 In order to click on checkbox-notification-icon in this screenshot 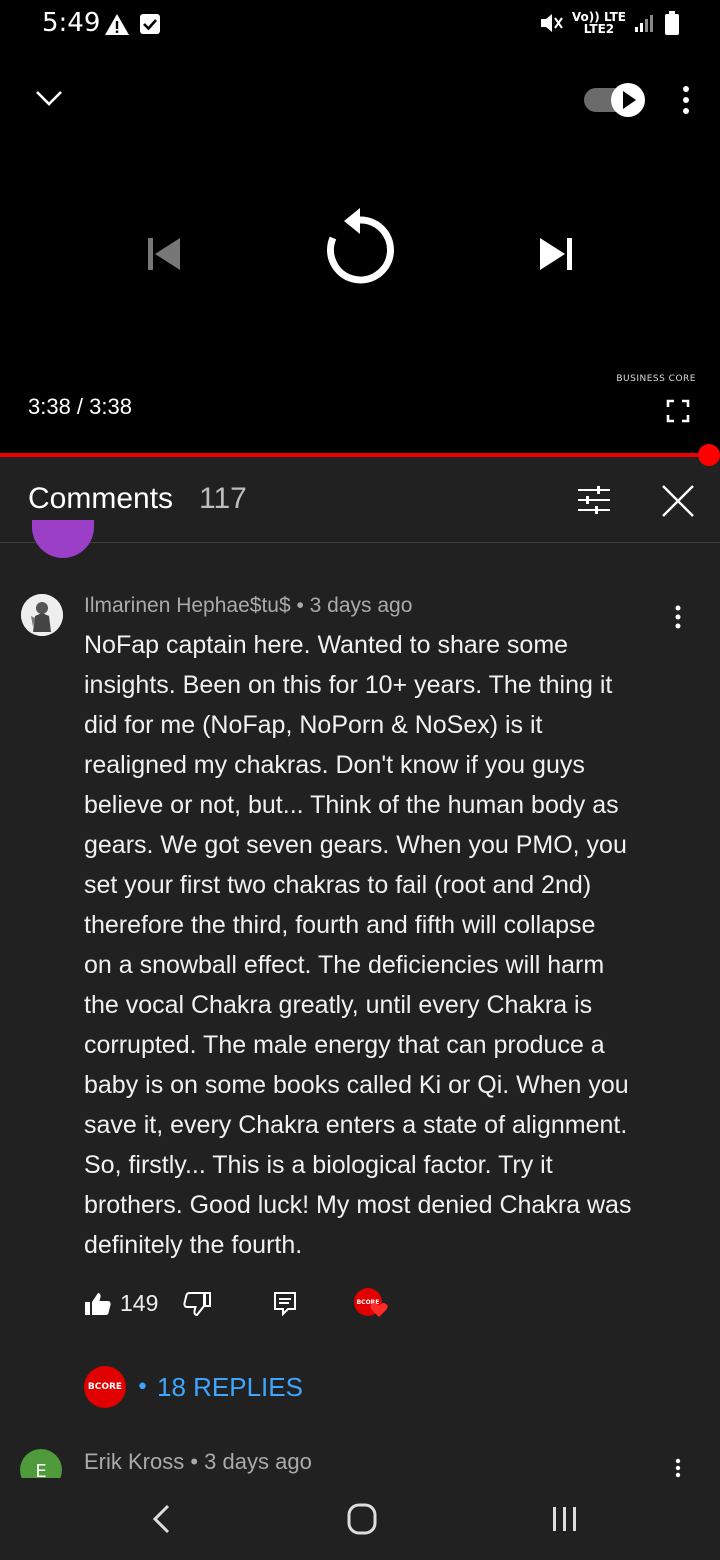, I will do `click(150, 24)`.